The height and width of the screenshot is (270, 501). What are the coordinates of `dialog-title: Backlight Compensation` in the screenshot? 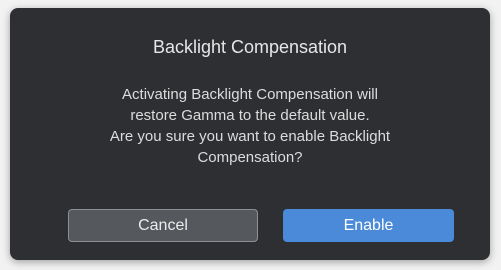 It's located at (250, 47).